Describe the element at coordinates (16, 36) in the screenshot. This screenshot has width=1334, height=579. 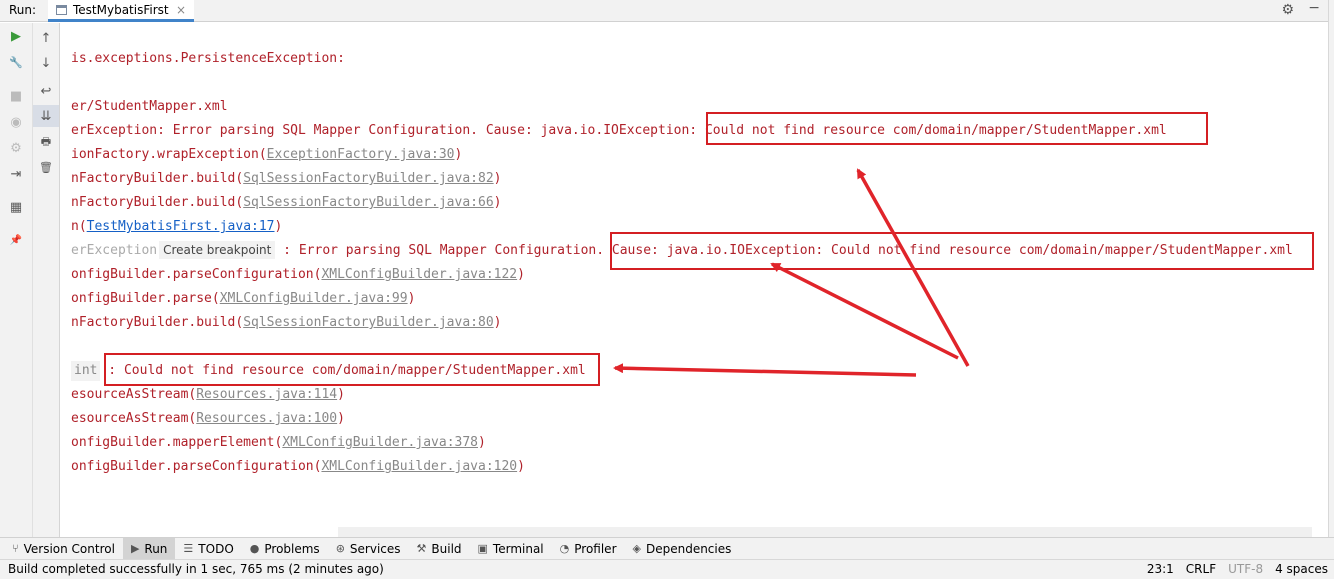
I see `rerun-icon: ▶` at that location.